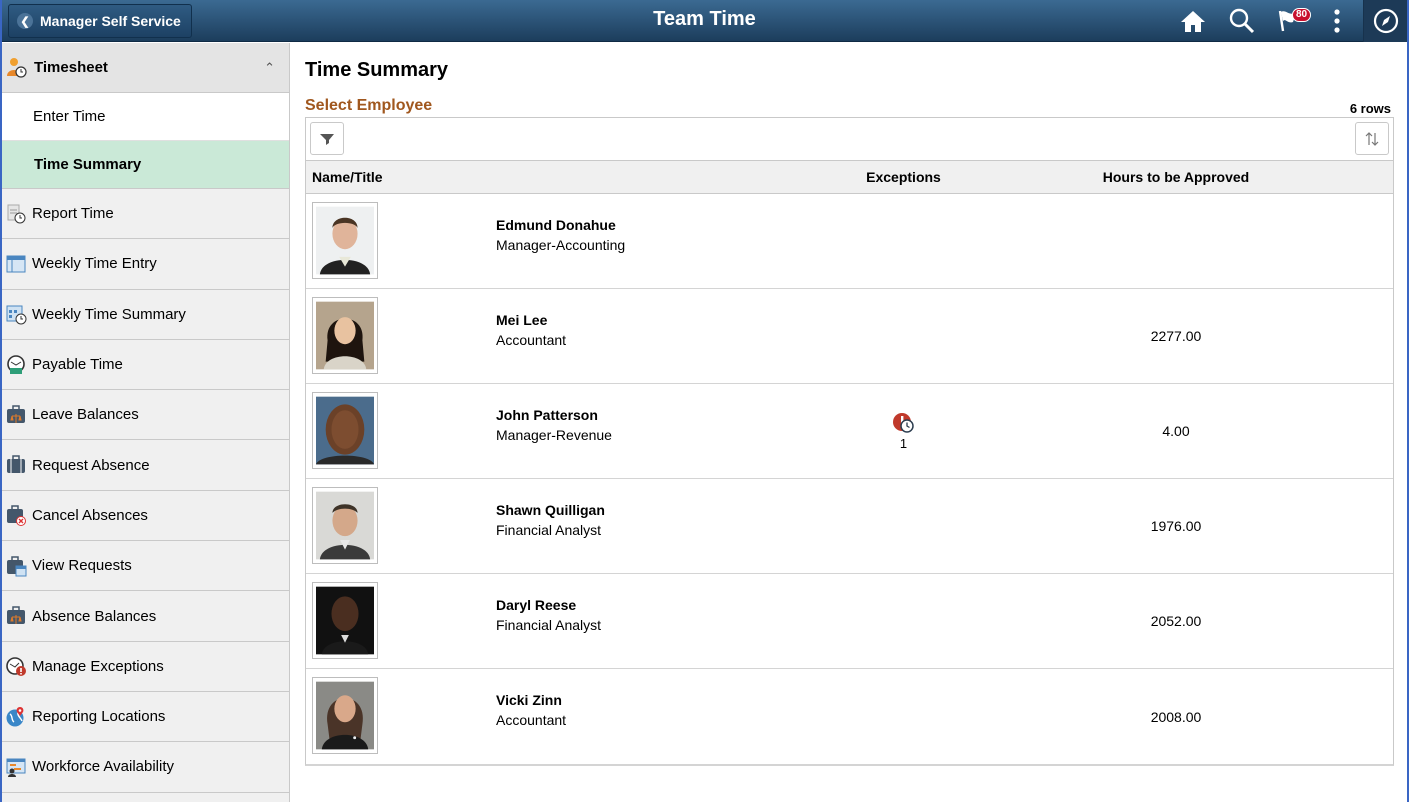 The height and width of the screenshot is (802, 1409). I want to click on employee-name: Daryl Reese, so click(536, 605).